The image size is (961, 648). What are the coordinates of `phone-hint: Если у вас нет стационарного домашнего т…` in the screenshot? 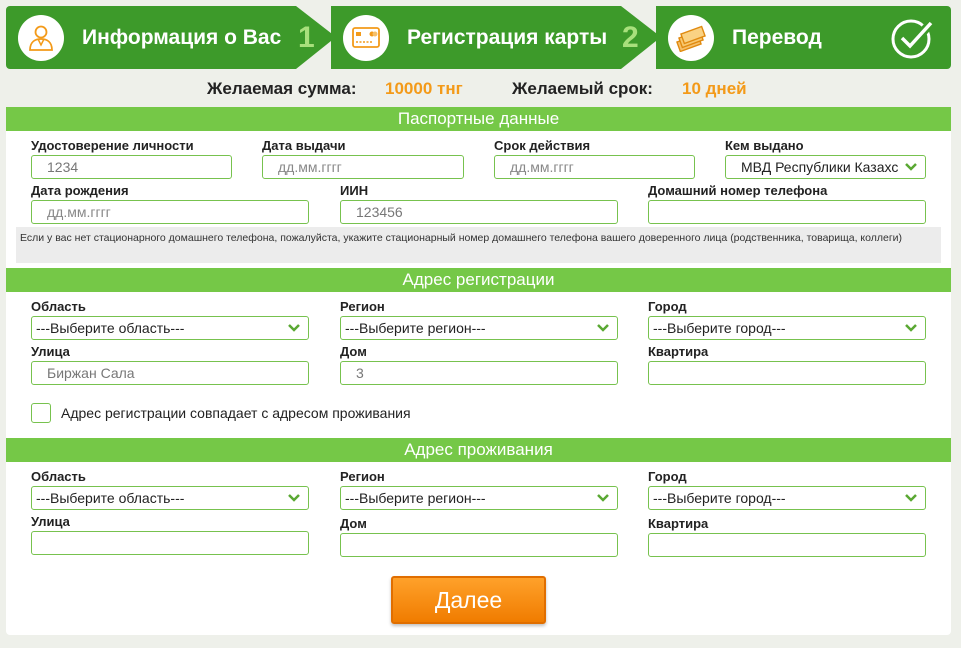 It's located at (478, 245).